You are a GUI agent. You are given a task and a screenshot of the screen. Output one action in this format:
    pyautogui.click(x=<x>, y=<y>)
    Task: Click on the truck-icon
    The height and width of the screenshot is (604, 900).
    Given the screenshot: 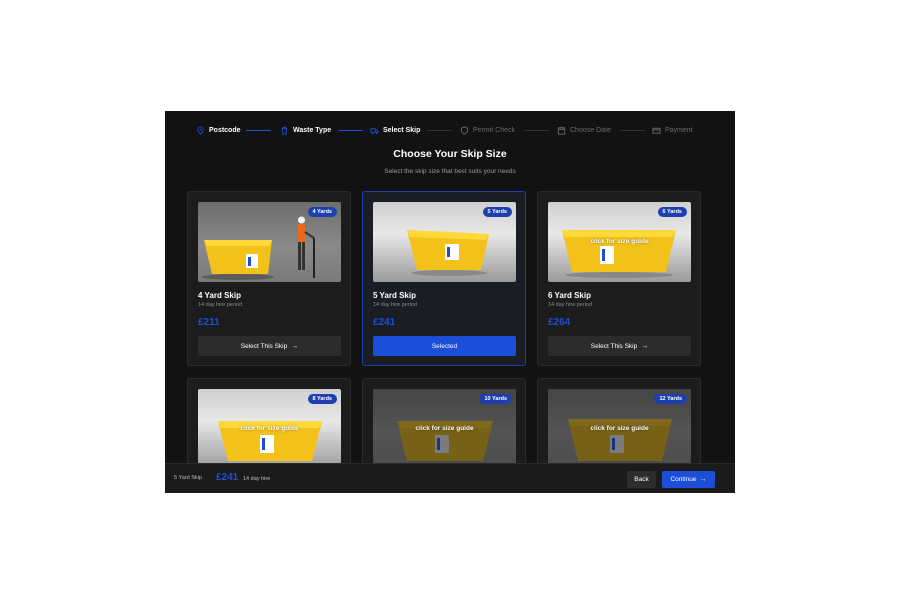 What is the action you would take?
    pyautogui.click(x=374, y=130)
    